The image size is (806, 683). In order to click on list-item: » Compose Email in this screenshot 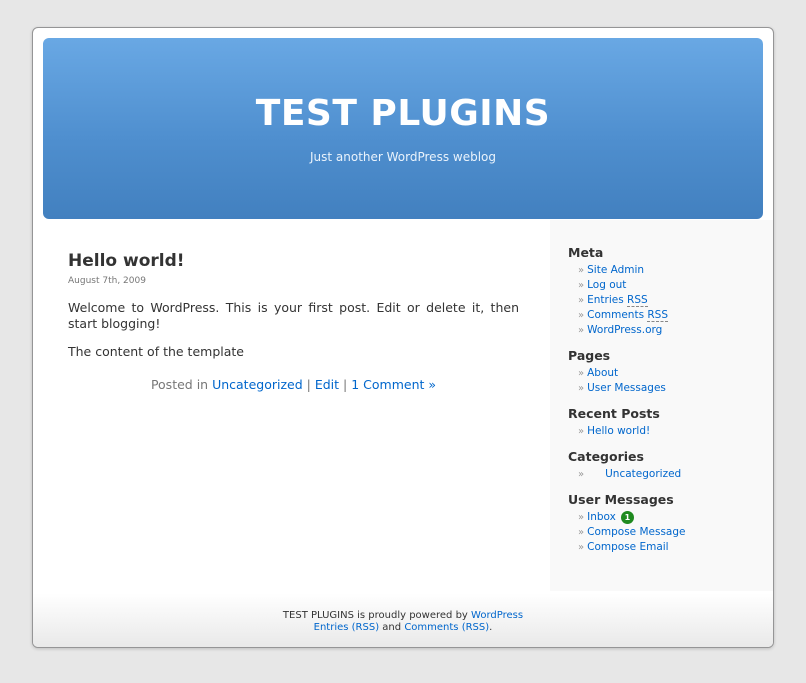, I will do `click(673, 547)`.